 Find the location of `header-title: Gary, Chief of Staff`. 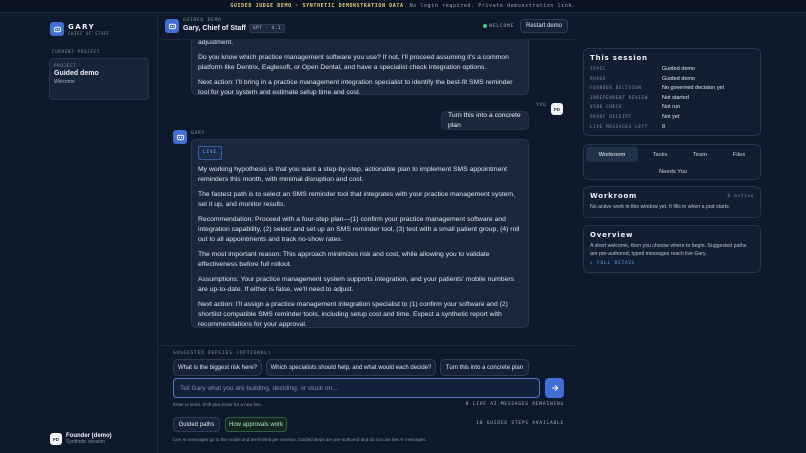

header-title: Gary, Chief of Staff is located at coordinates (214, 28).